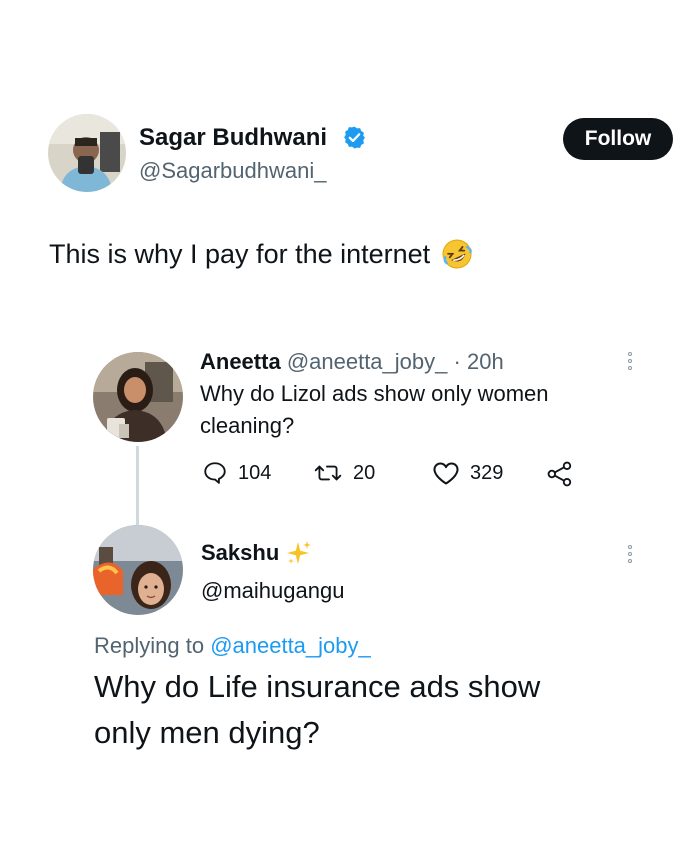 This screenshot has width=700, height=858. I want to click on reply-icon, so click(215, 473).